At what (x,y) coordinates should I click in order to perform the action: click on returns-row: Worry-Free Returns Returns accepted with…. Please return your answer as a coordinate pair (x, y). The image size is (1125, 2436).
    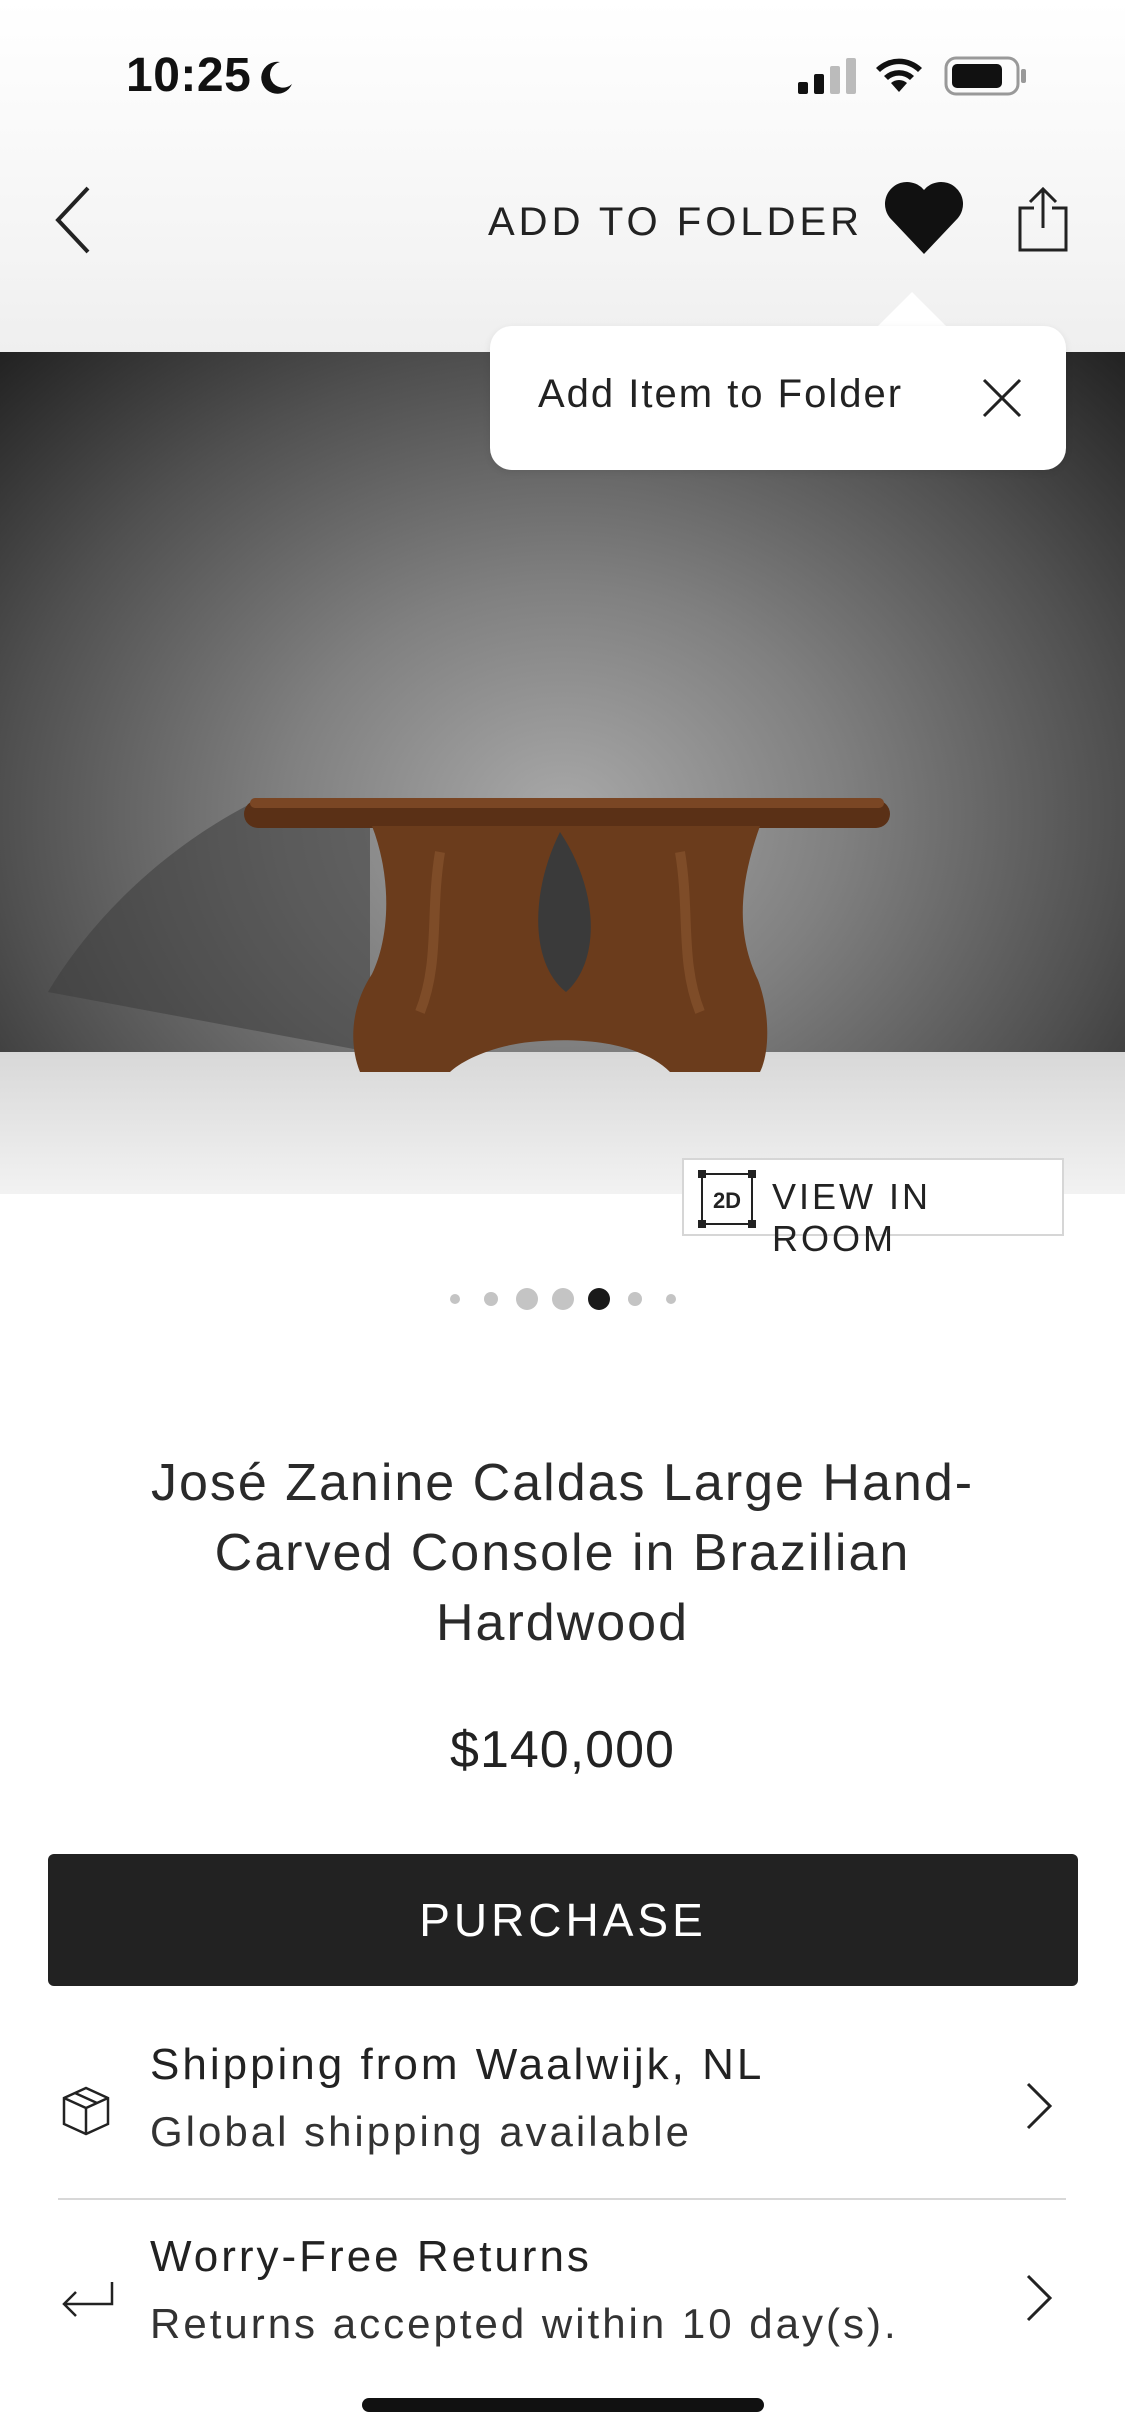
    Looking at the image, I should click on (562, 2304).